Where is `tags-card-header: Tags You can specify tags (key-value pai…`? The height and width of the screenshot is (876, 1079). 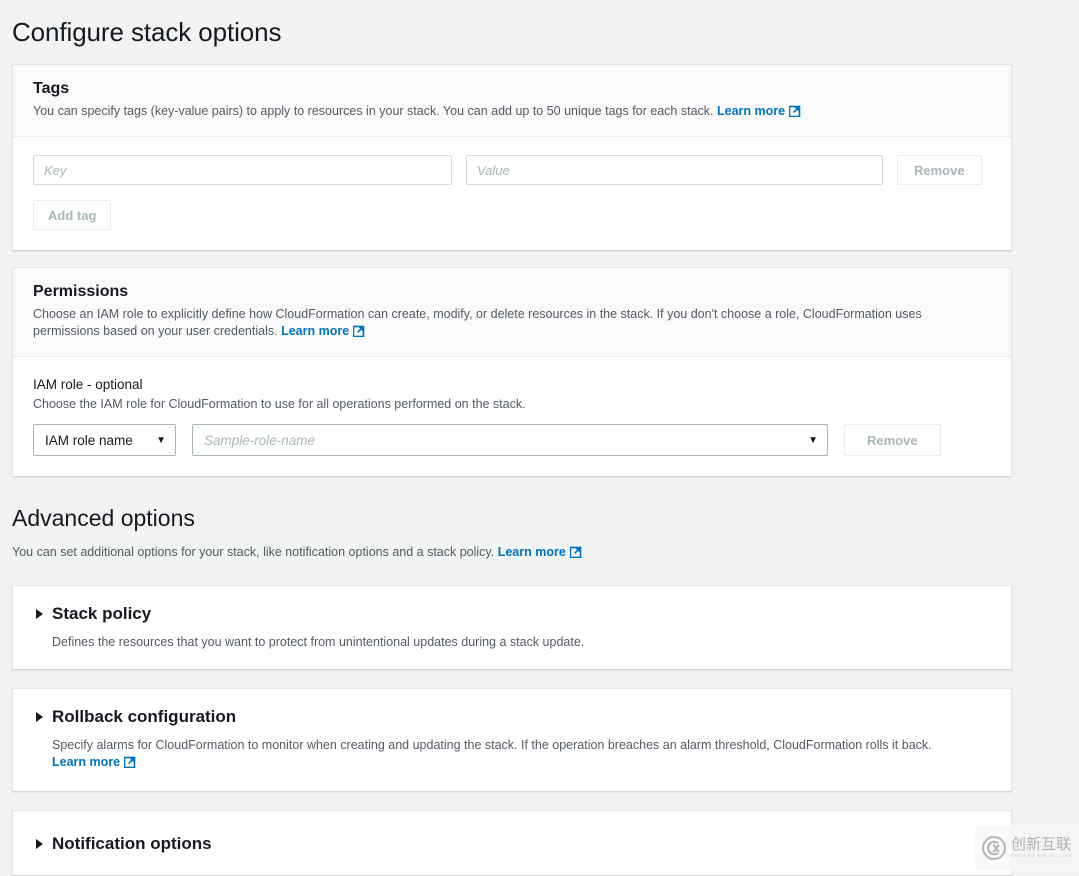 tags-card-header: Tags You can specify tags (key-value pai… is located at coordinates (512, 101).